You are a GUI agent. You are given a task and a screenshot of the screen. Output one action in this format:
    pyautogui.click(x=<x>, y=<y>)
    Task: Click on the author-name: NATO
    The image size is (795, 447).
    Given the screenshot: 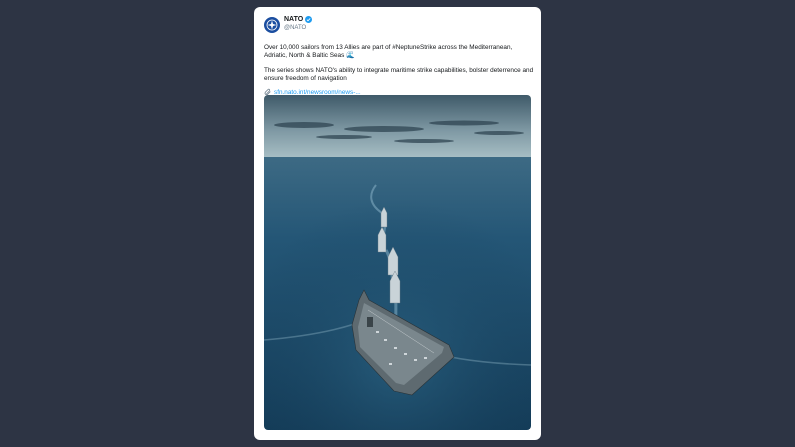 What is the action you would take?
    pyautogui.click(x=293, y=19)
    